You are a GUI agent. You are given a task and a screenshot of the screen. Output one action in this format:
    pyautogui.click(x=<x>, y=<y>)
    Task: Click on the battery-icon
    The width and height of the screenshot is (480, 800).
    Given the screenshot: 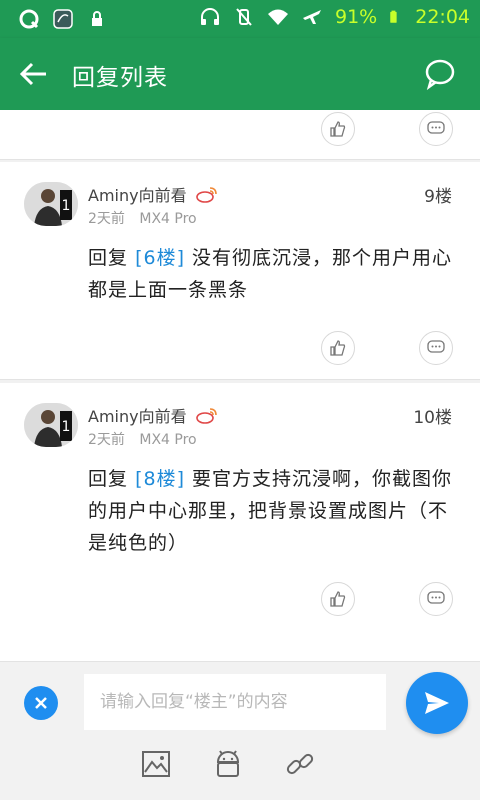 What is the action you would take?
    pyautogui.click(x=393, y=16)
    